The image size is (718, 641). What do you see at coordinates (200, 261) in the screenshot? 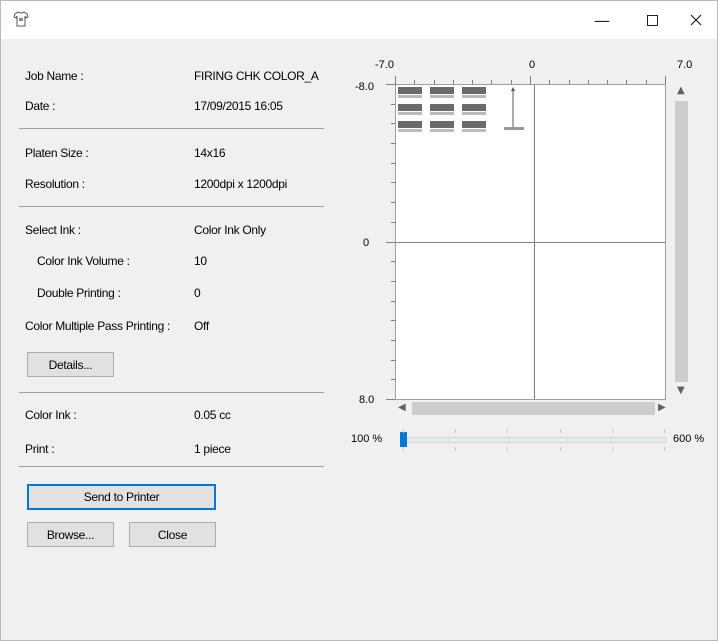
I see `color-ink-volume-value: 10` at bounding box center [200, 261].